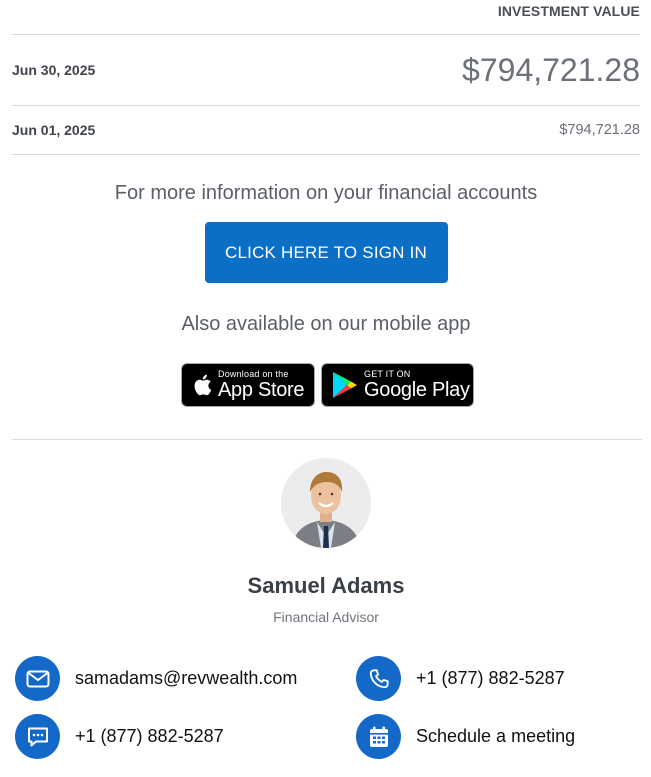 Image resolution: width=651 pixels, height=777 pixels. I want to click on table-row: Jun 01, 2025 $794,721.28, so click(326, 130).